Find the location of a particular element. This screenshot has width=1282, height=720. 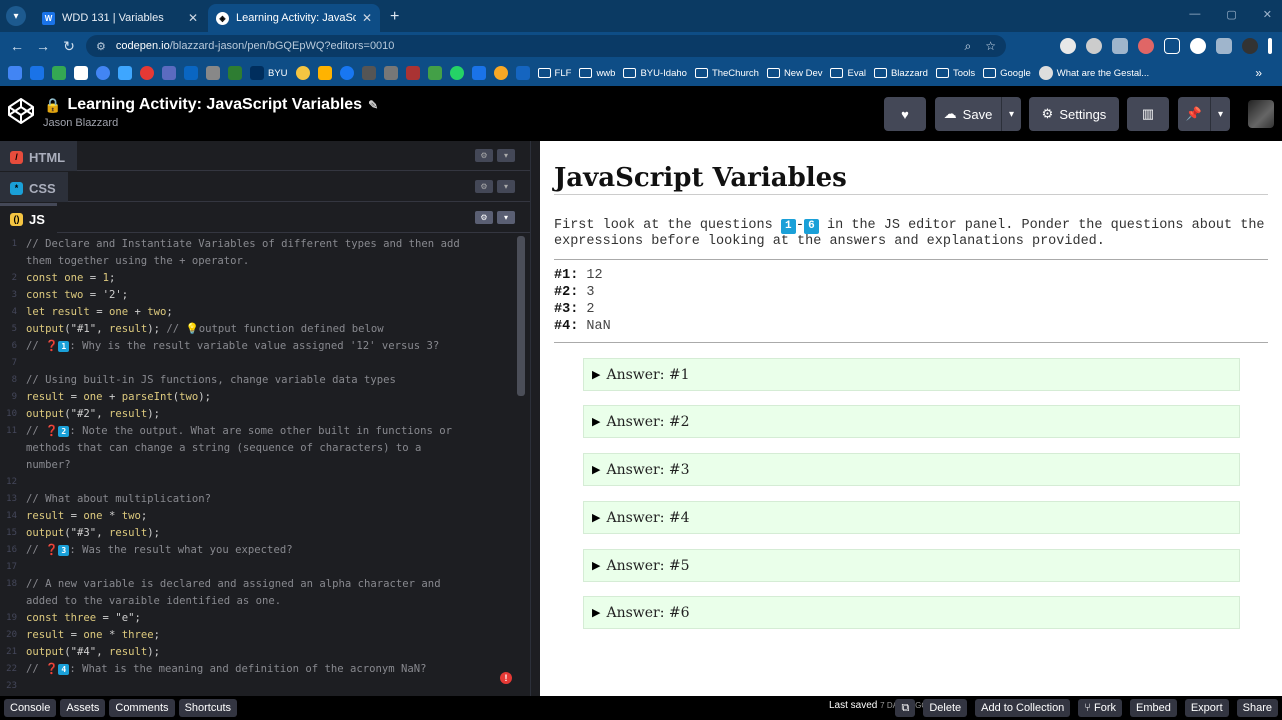

minimize-icon: — is located at coordinates (1194, 14).